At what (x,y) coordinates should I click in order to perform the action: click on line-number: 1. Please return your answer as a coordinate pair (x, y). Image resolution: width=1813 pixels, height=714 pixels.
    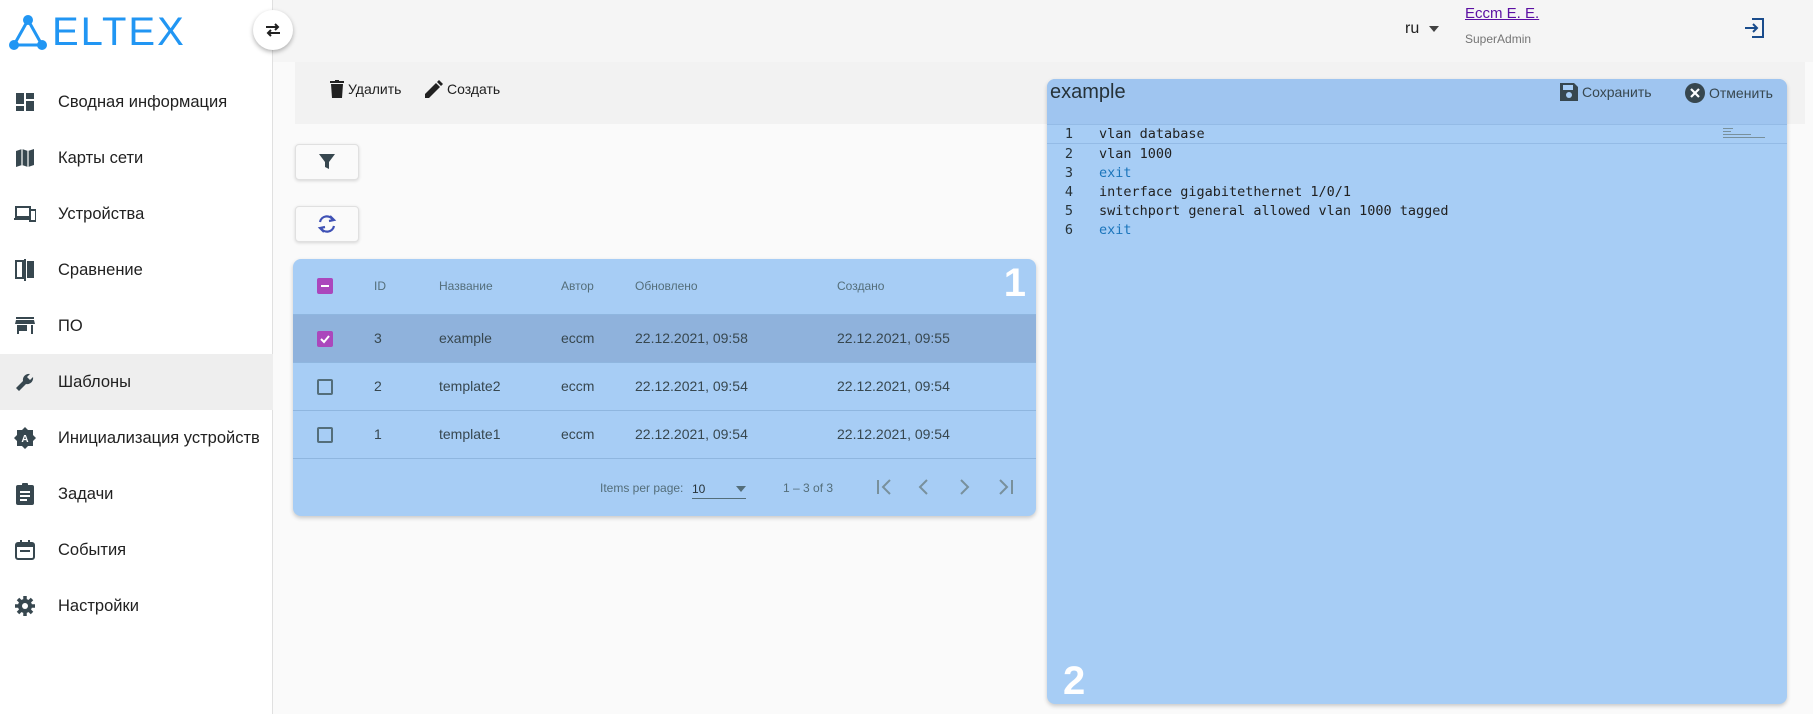
    Looking at the image, I should click on (1068, 134).